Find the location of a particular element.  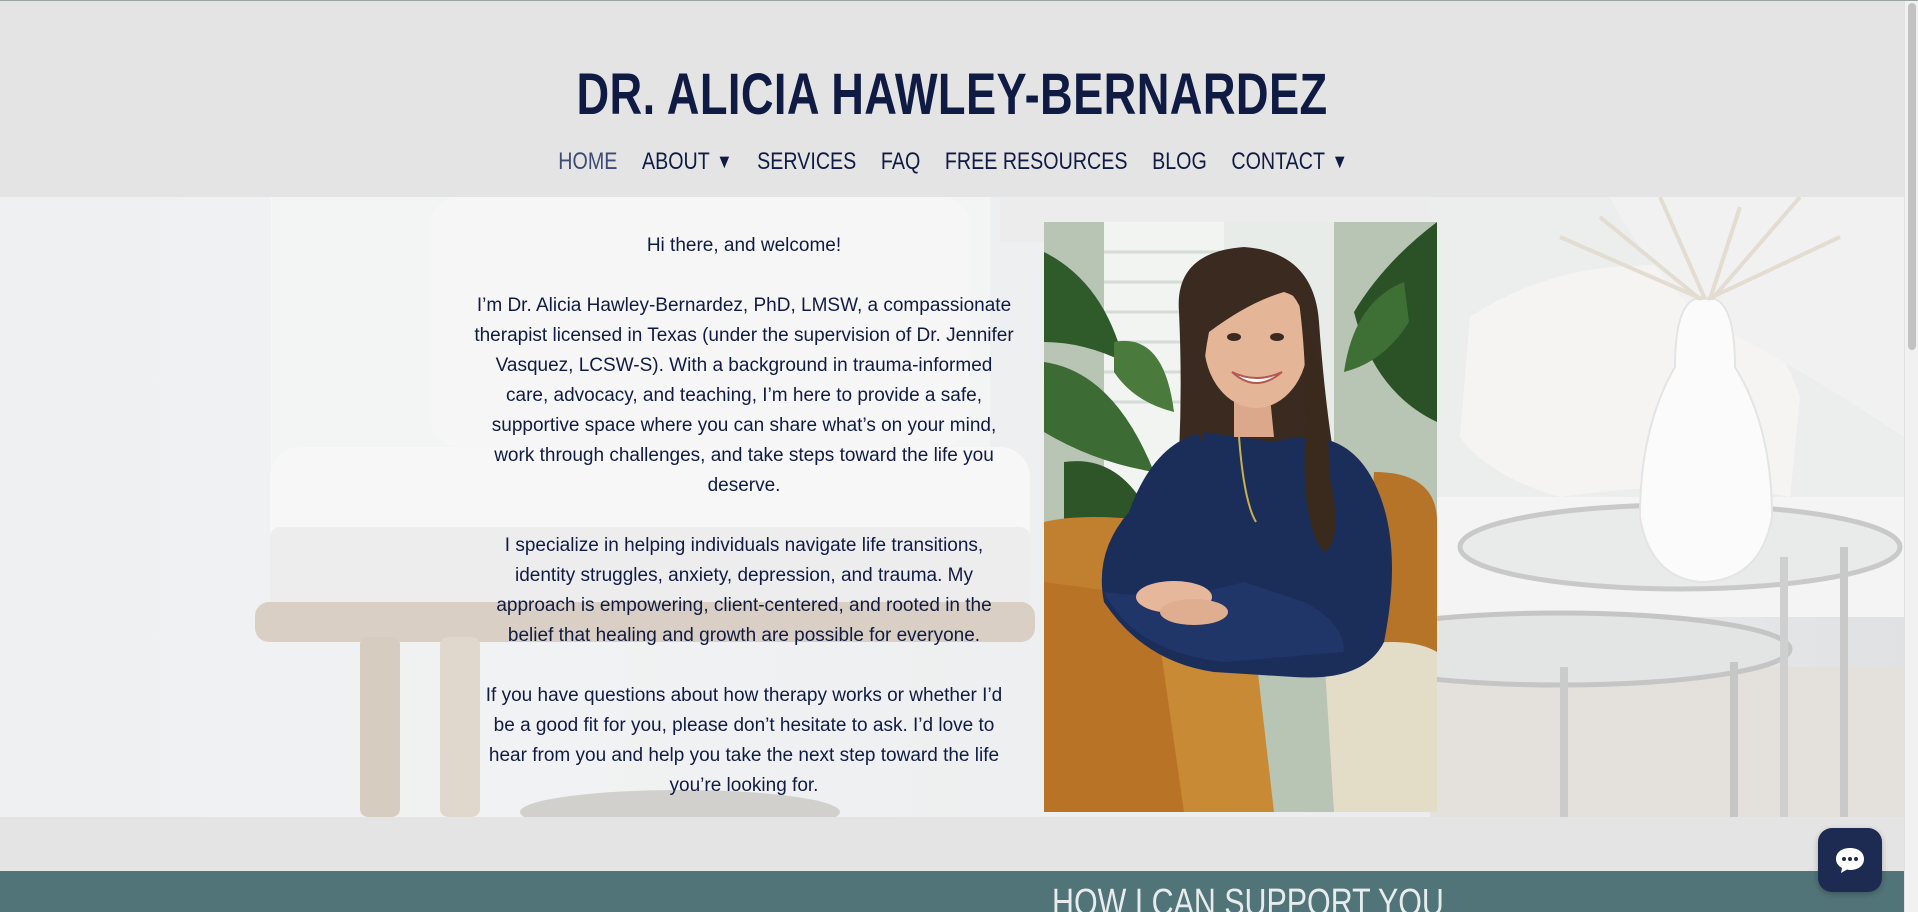

support-section-title: HOW I CAN SUPPORT YOU is located at coordinates (1248, 897).